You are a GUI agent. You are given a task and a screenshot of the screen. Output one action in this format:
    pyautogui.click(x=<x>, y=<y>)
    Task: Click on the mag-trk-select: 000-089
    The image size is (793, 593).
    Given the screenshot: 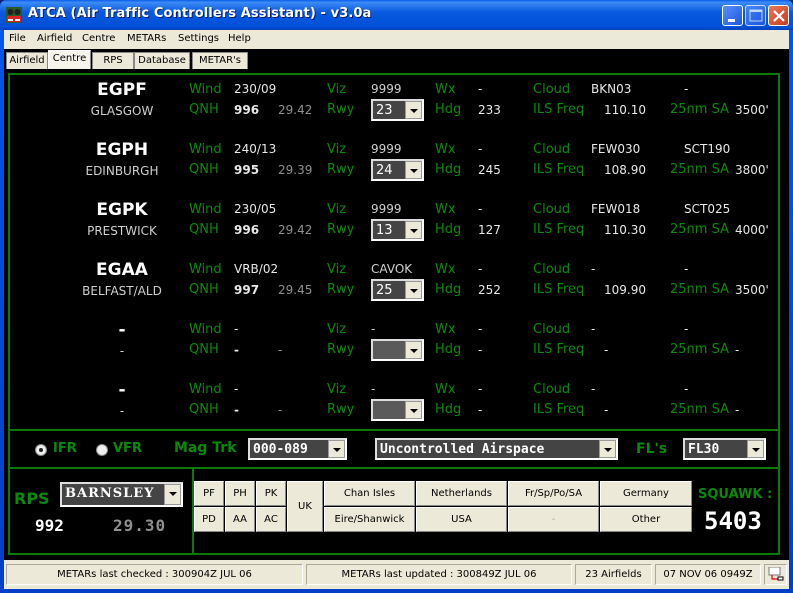 What is the action you would take?
    pyautogui.click(x=297, y=449)
    